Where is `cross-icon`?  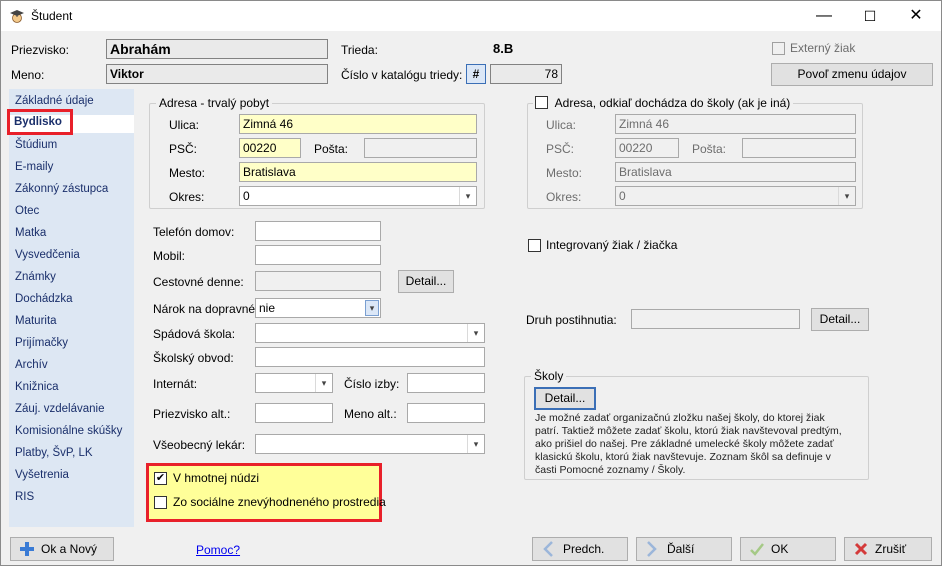 cross-icon is located at coordinates (861, 551).